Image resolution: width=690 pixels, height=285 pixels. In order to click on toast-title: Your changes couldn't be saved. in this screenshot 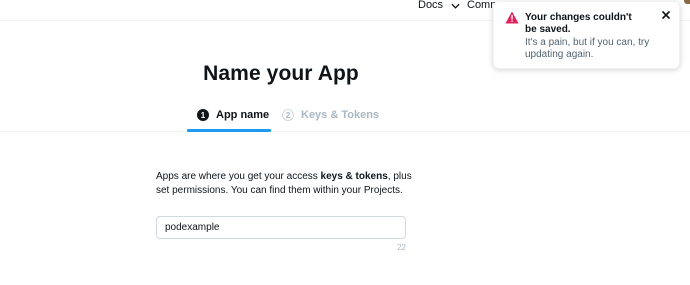, I will do `click(578, 23)`.